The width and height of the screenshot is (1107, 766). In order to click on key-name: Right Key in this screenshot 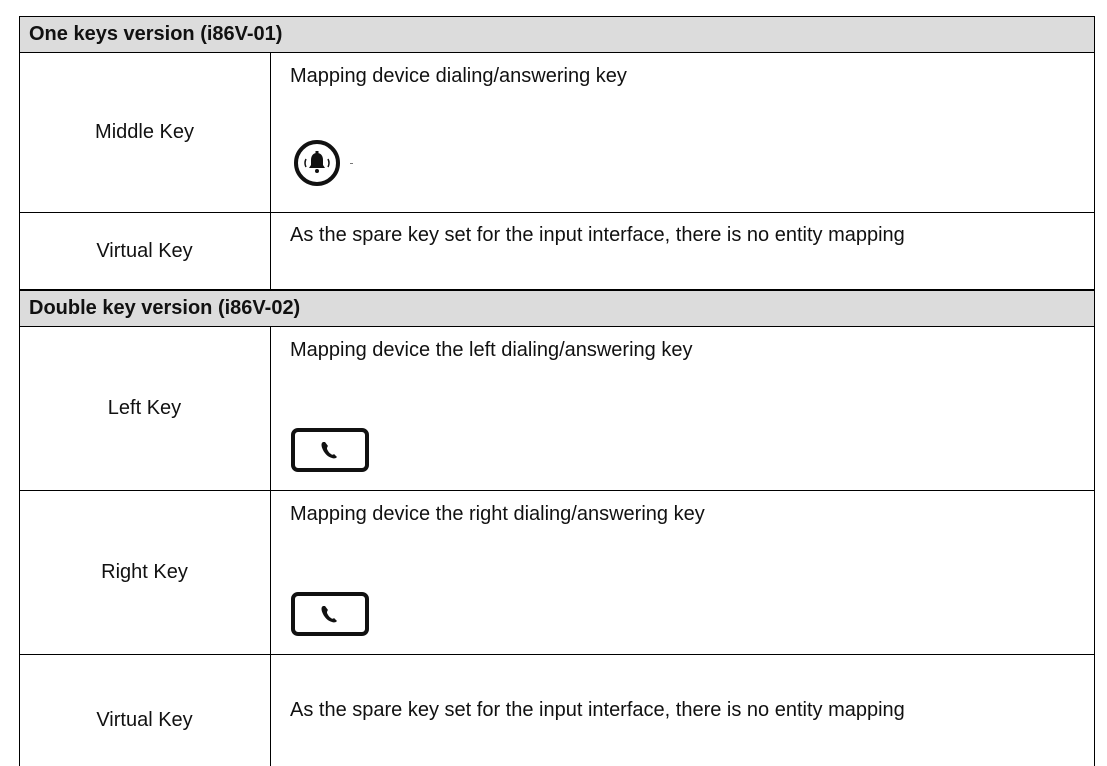, I will do `click(144, 572)`.